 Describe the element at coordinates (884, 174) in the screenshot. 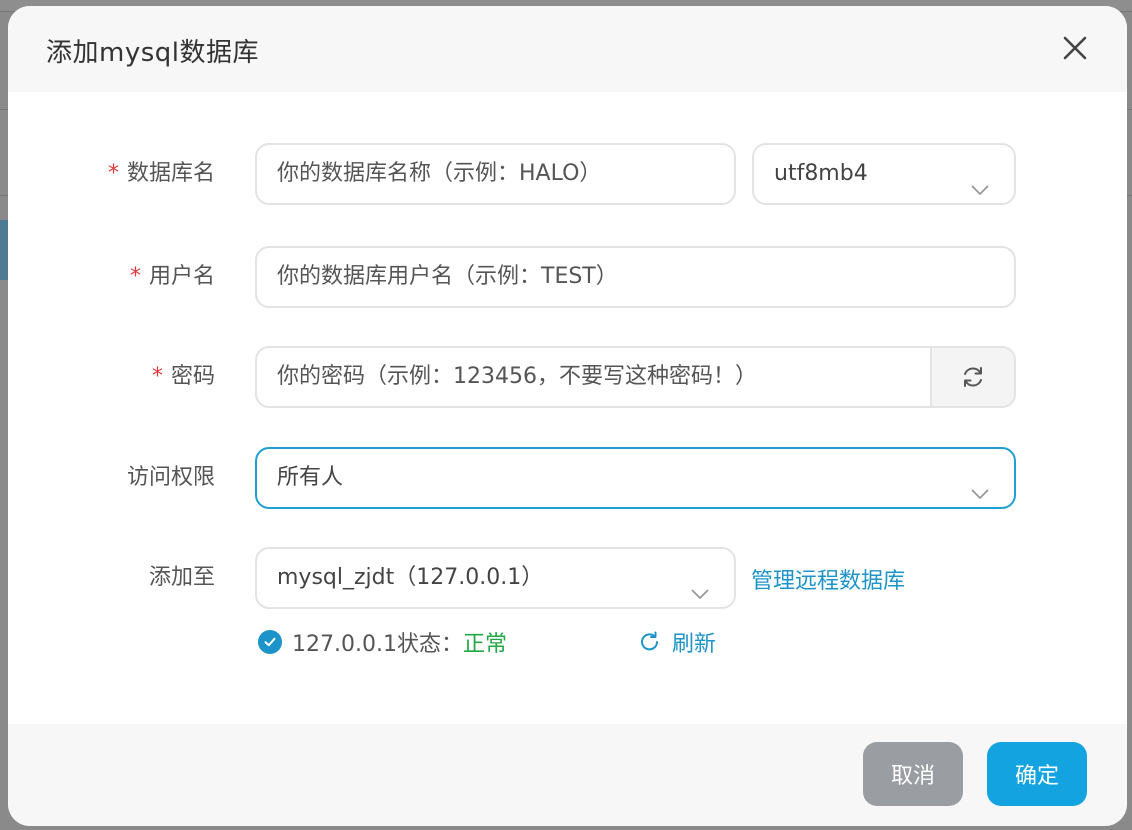

I see `charset-select: utf8mb4` at that location.